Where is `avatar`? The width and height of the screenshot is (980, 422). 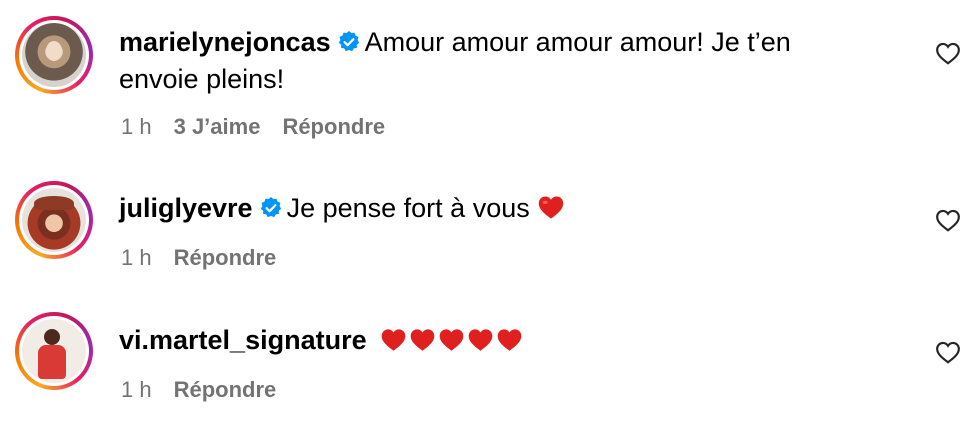 avatar is located at coordinates (54, 351).